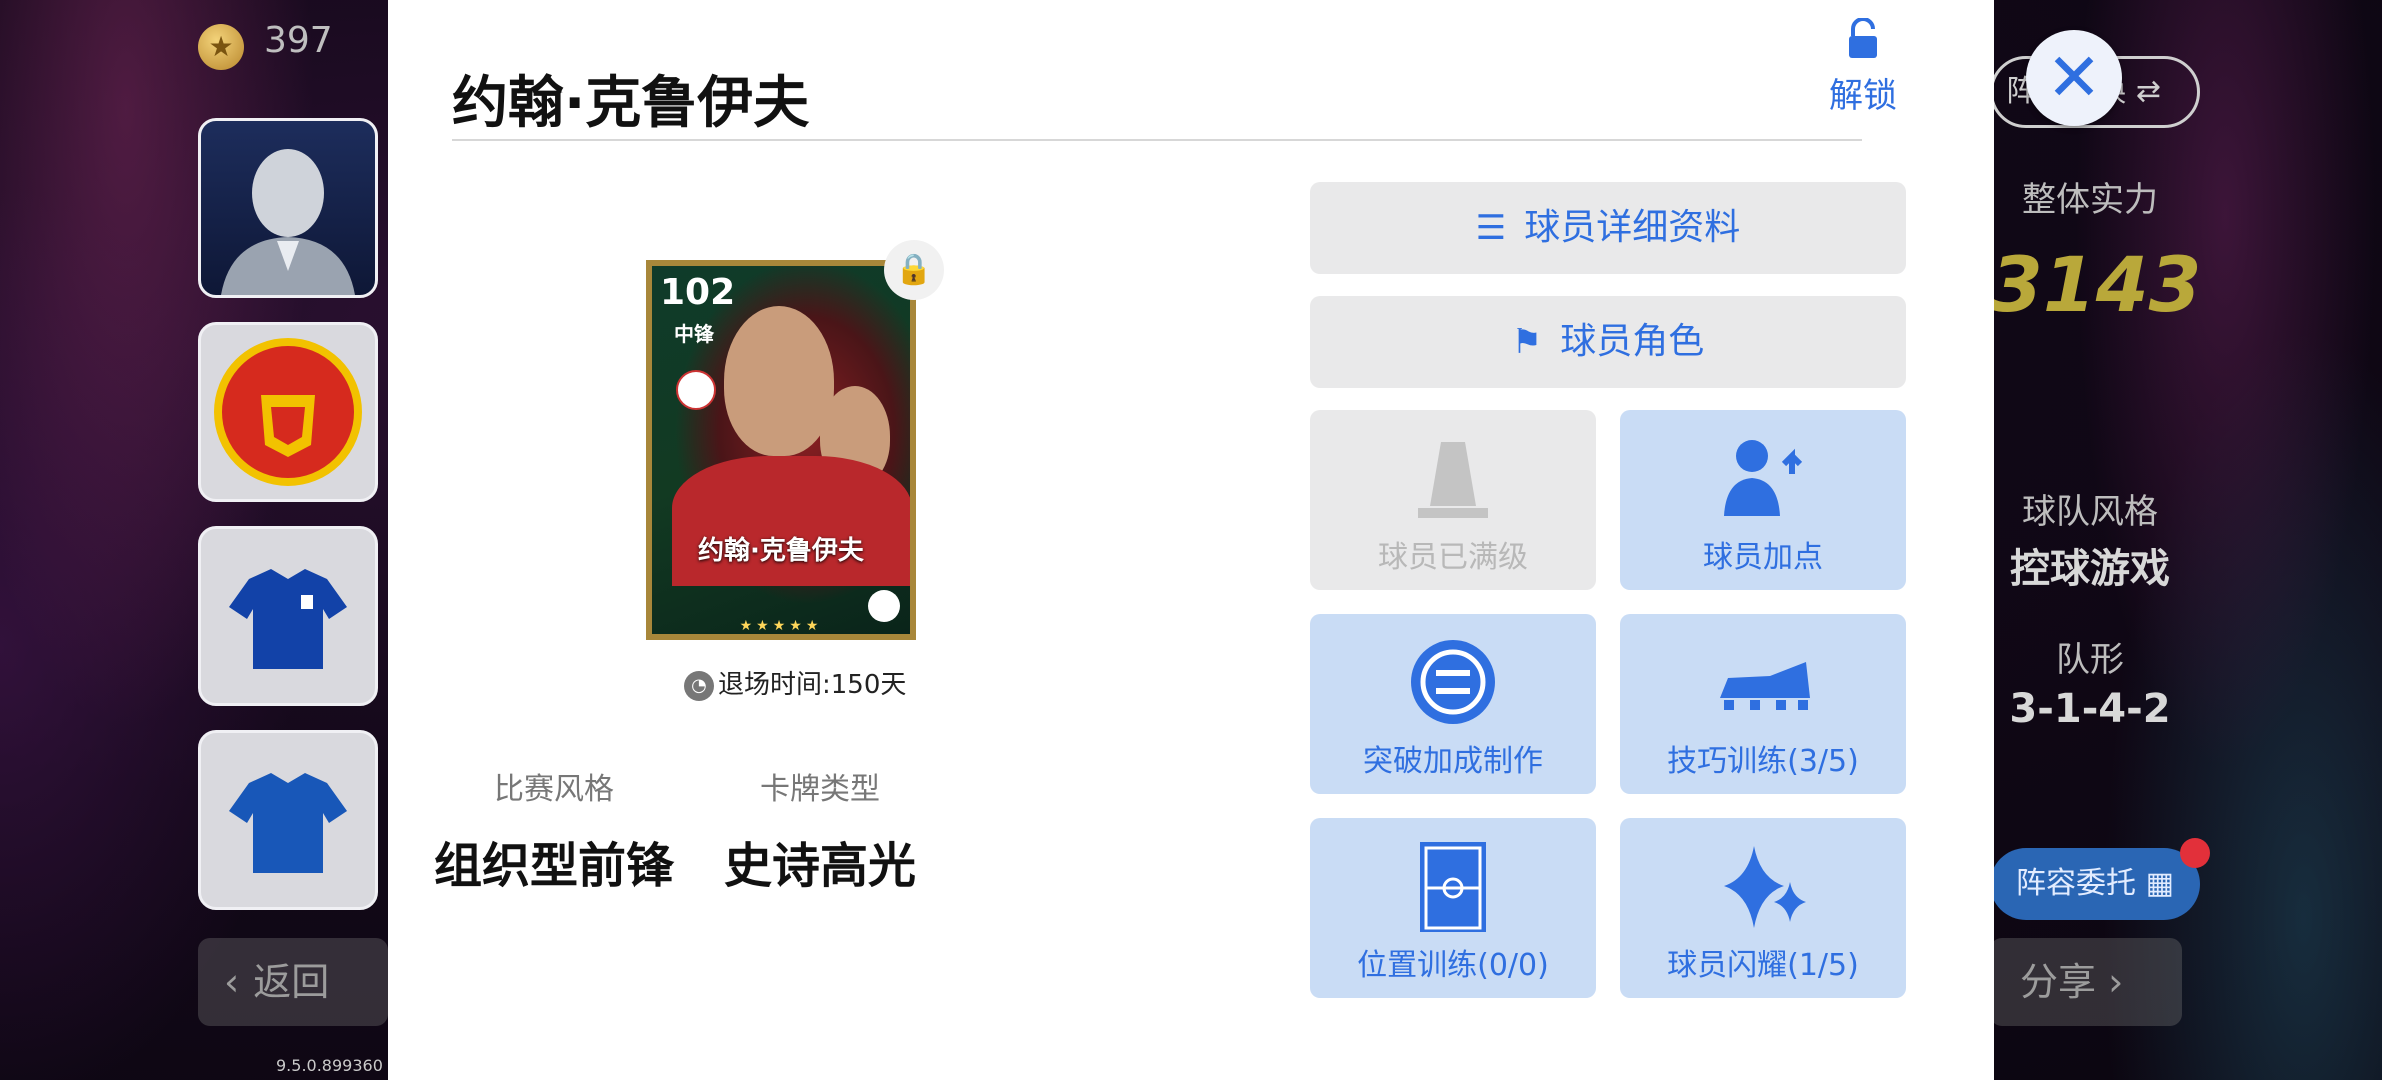  What do you see at coordinates (1453, 557) in the screenshot?
I see `maxed-label: 球员已满级` at bounding box center [1453, 557].